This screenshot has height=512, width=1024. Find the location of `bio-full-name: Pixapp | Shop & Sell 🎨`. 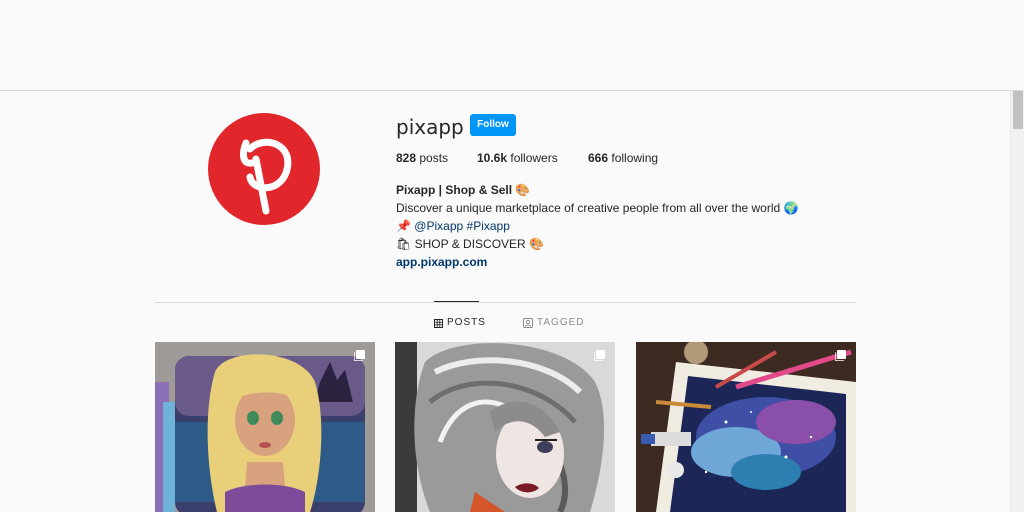

bio-full-name: Pixapp | Shop & Sell 🎨 is located at coordinates (463, 190).